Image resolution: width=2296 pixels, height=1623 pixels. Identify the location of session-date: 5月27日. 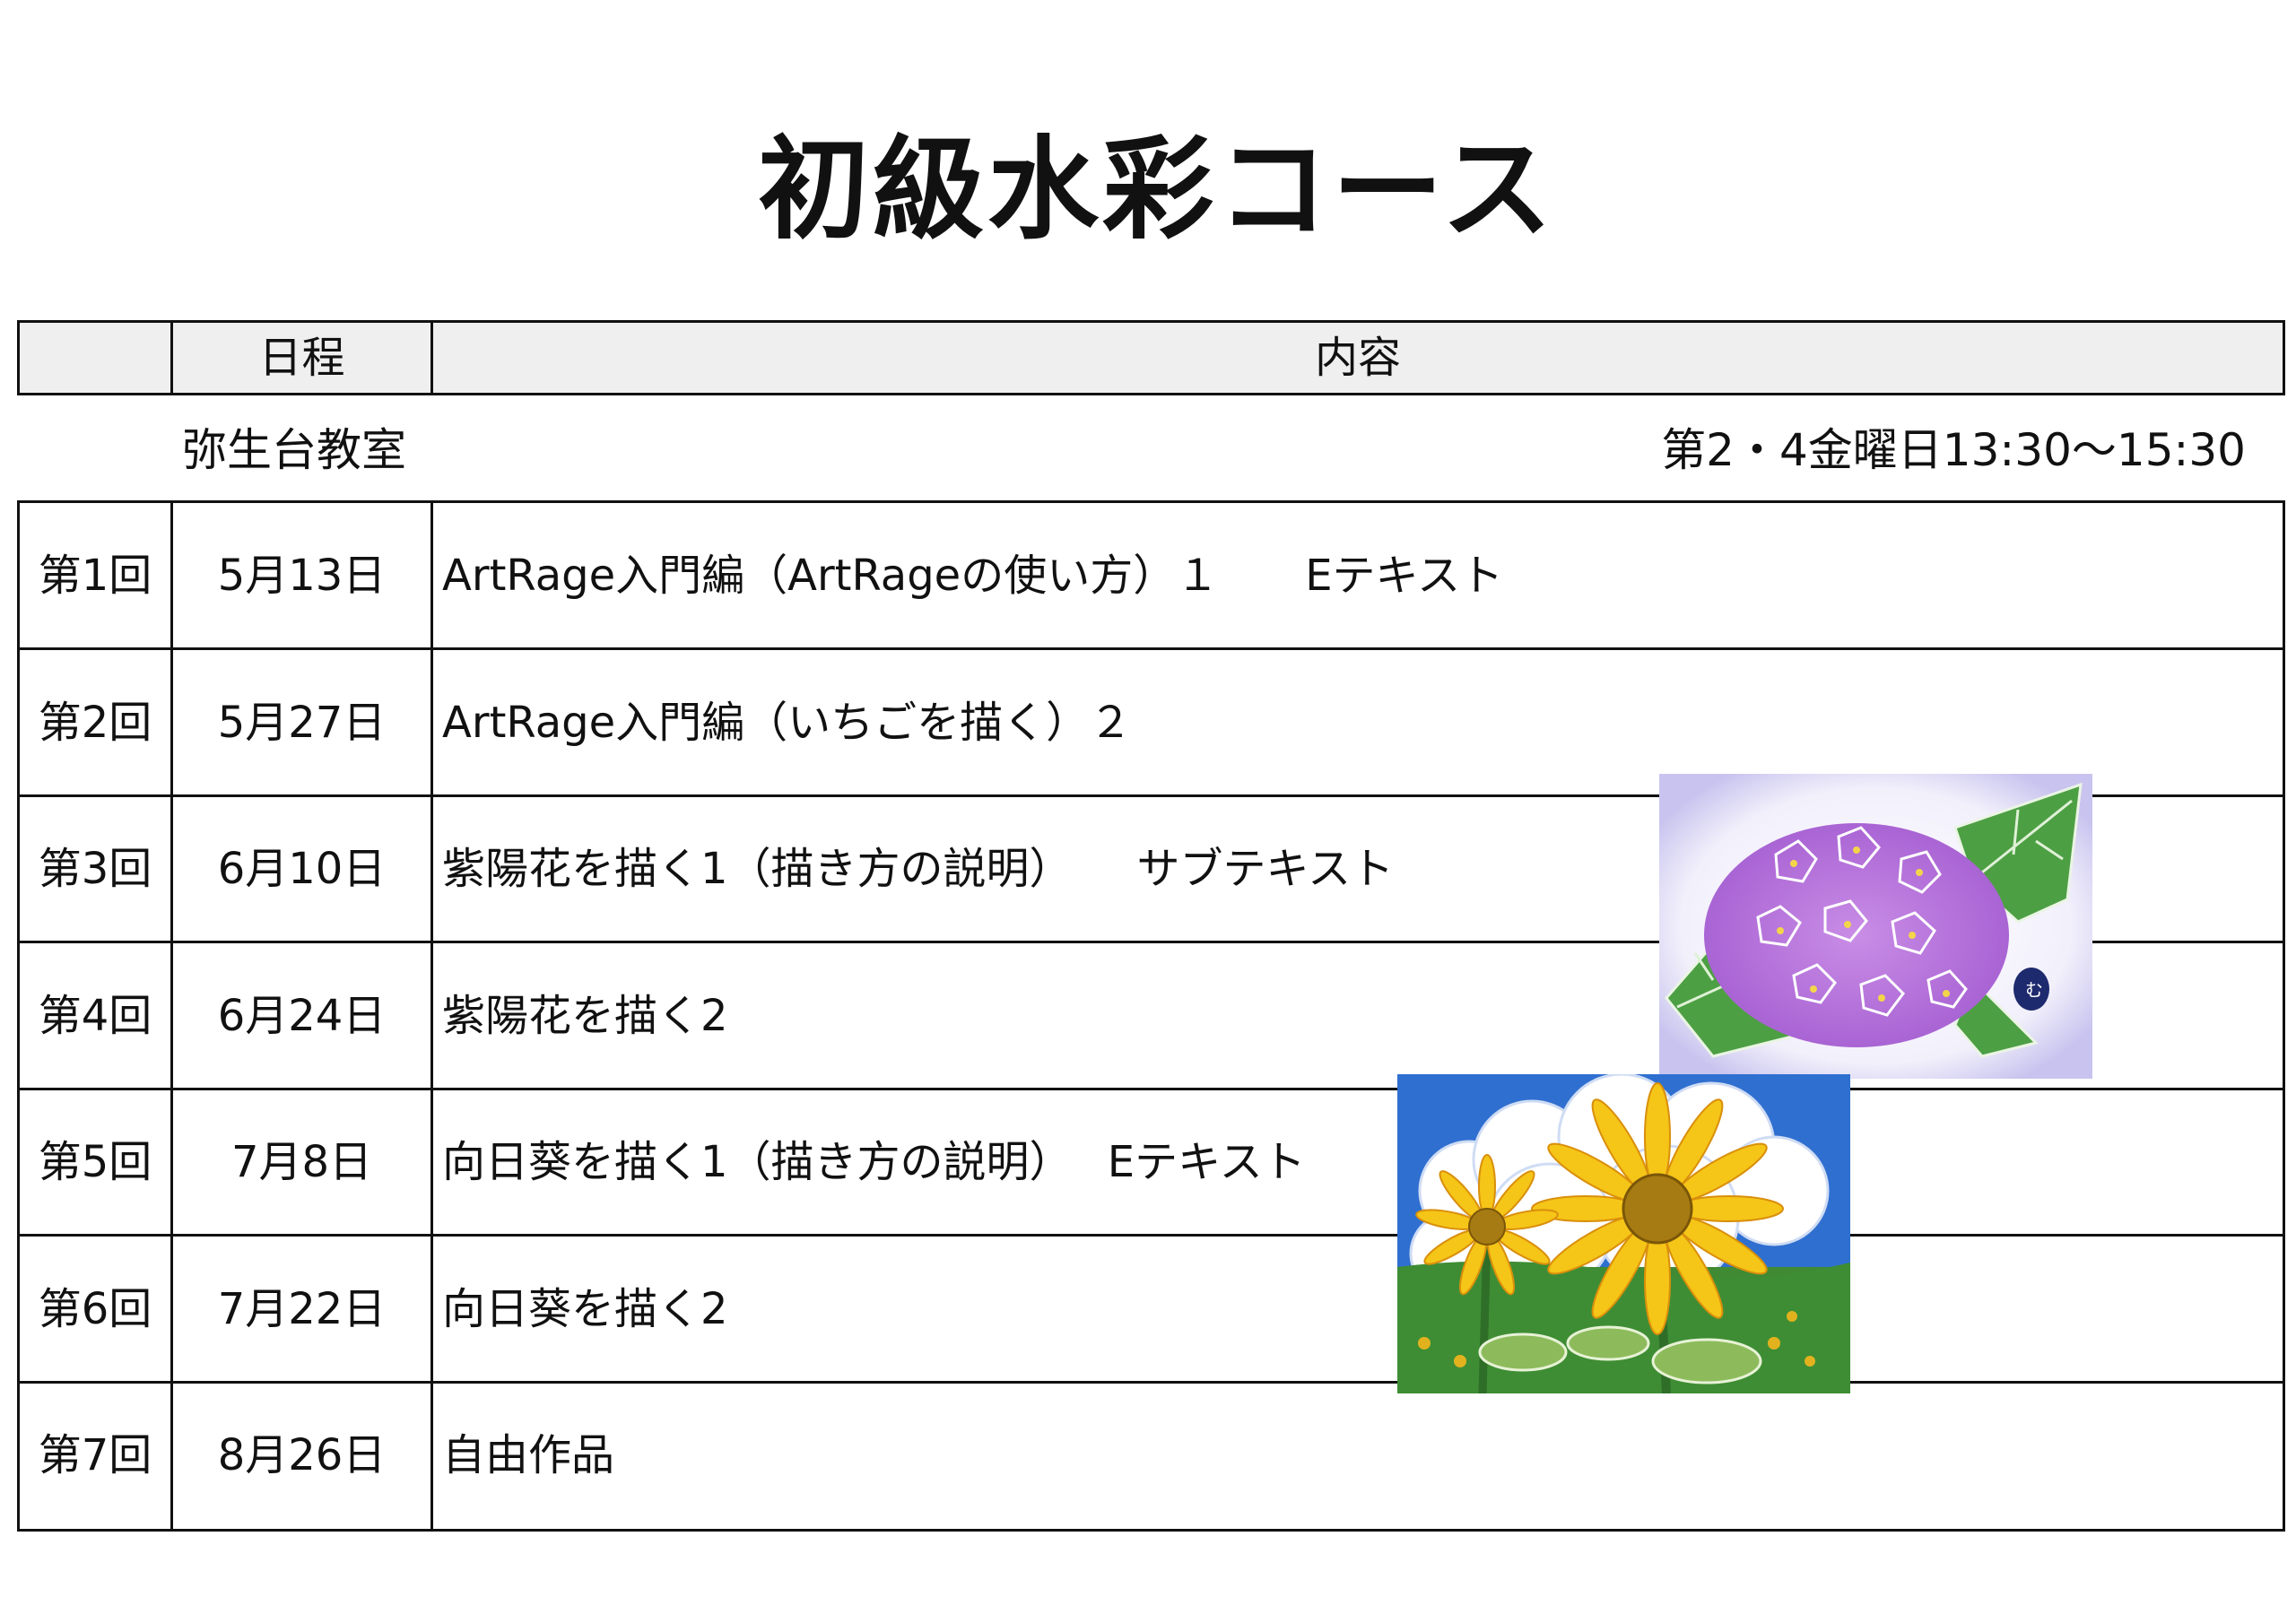
(302, 723).